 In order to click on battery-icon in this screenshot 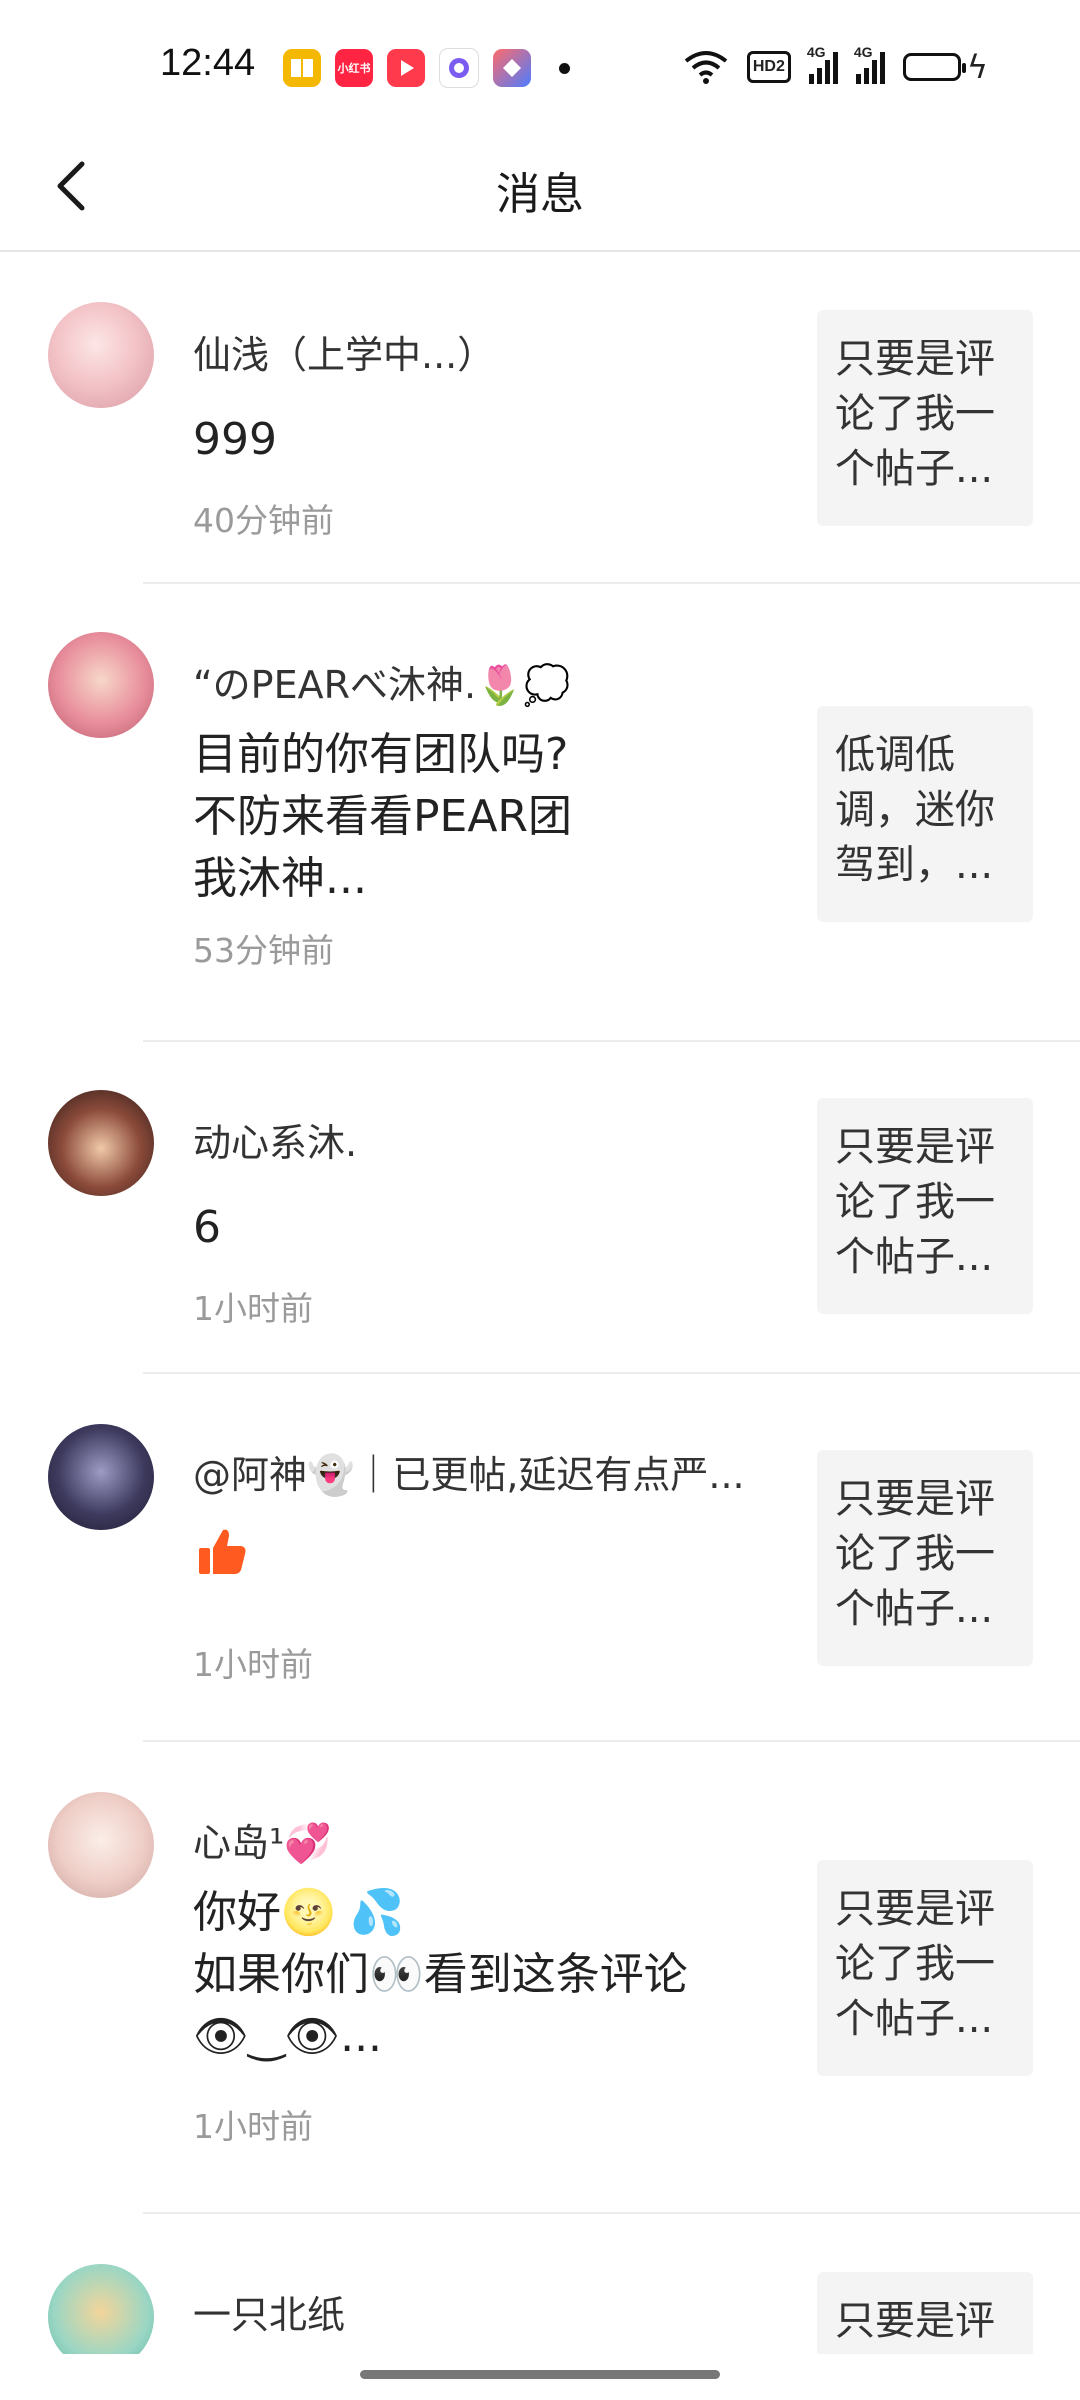, I will do `click(934, 67)`.